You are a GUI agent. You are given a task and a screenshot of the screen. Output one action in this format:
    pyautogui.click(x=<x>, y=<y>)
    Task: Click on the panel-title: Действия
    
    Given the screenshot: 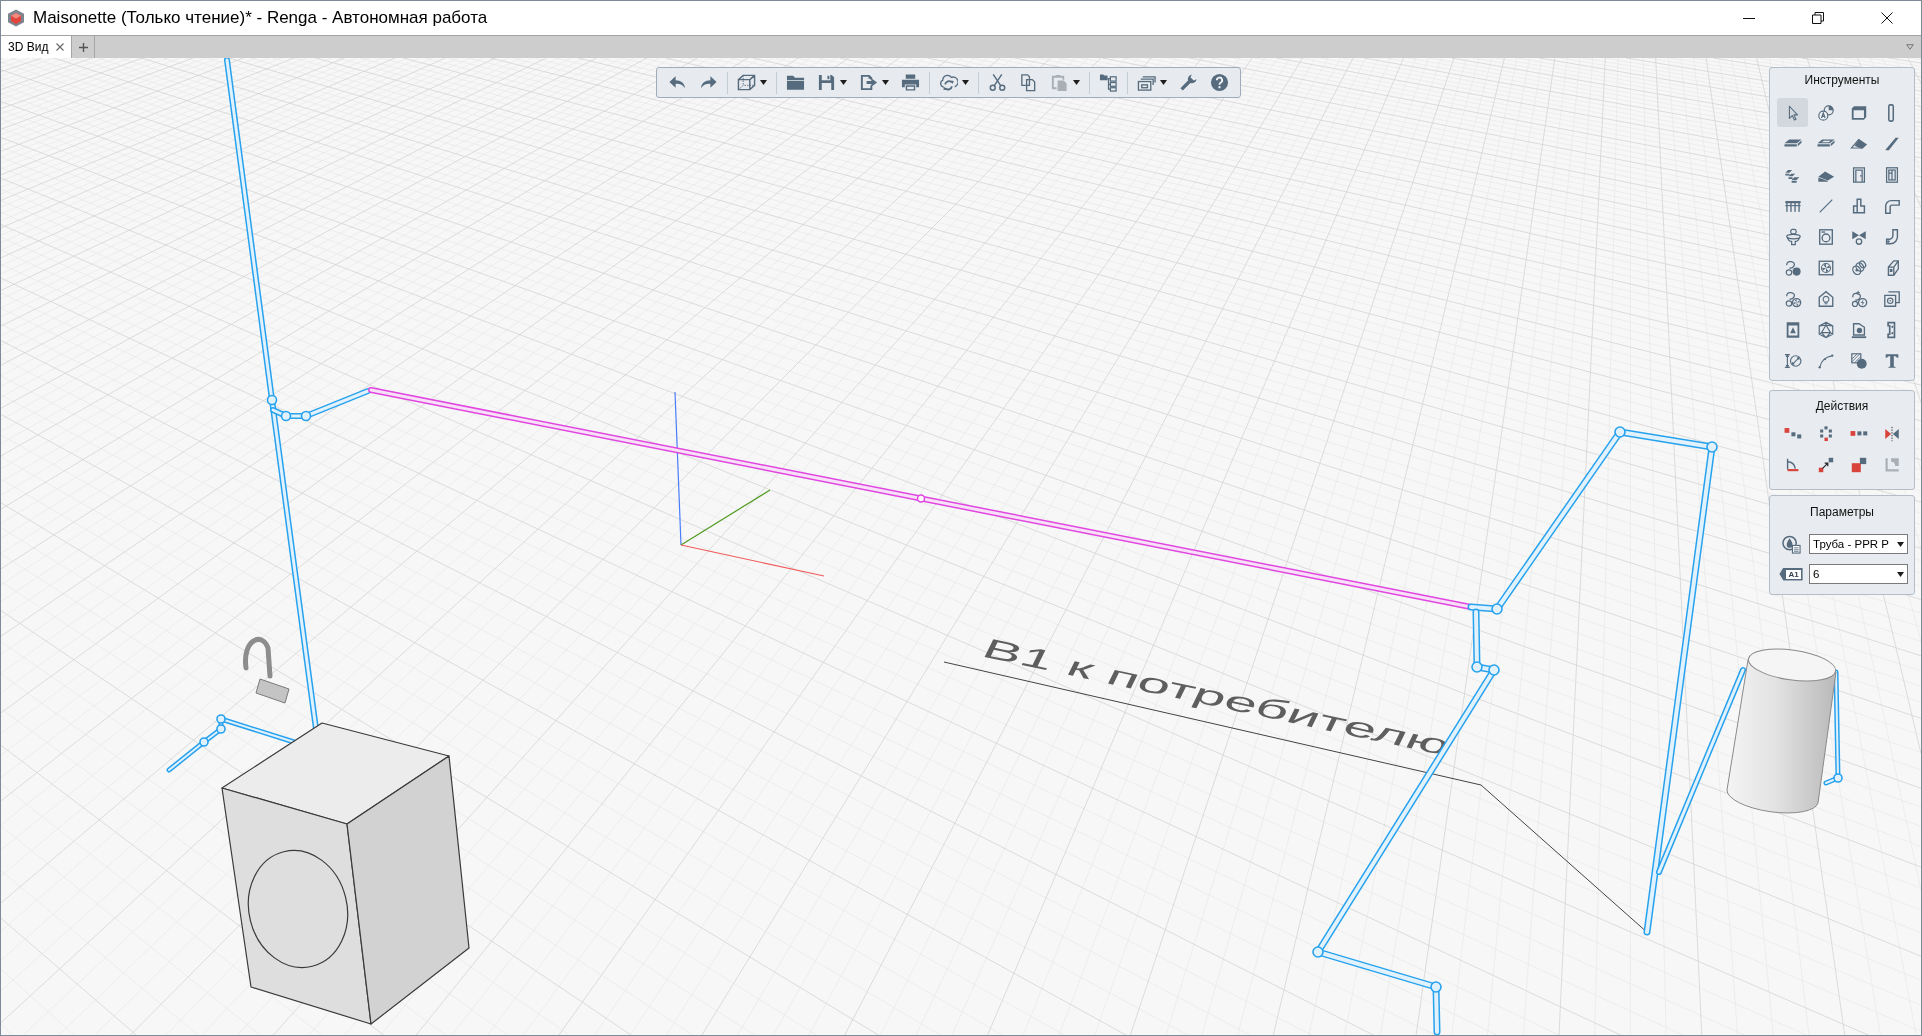 What is the action you would take?
    pyautogui.click(x=1842, y=406)
    